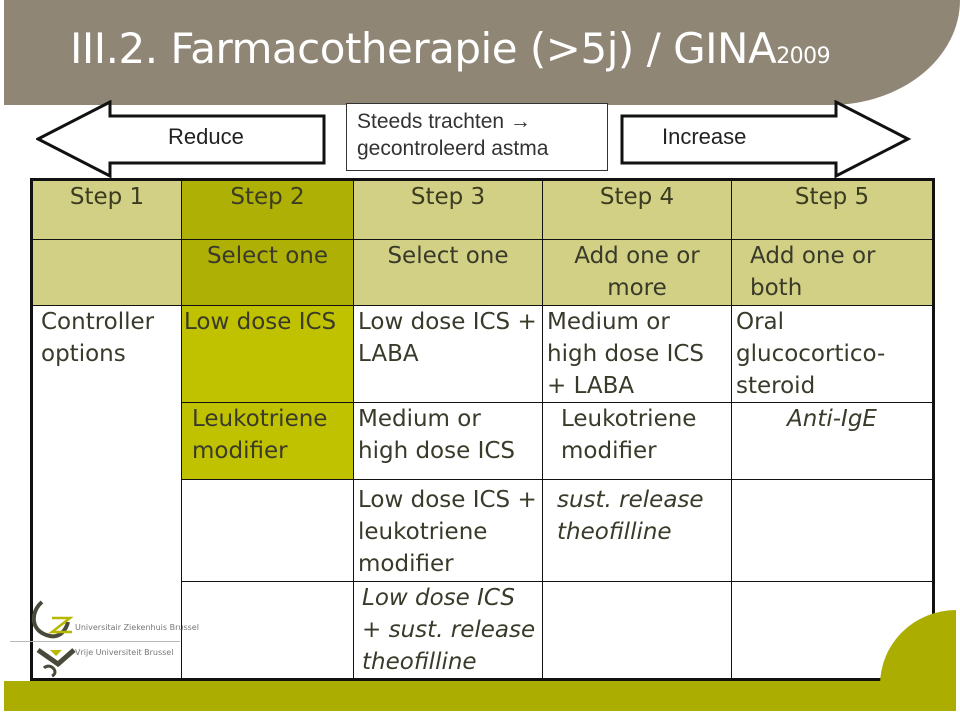  Describe the element at coordinates (453, 148) in the screenshot. I see `note-line-2: gecontroleerd astma` at that location.